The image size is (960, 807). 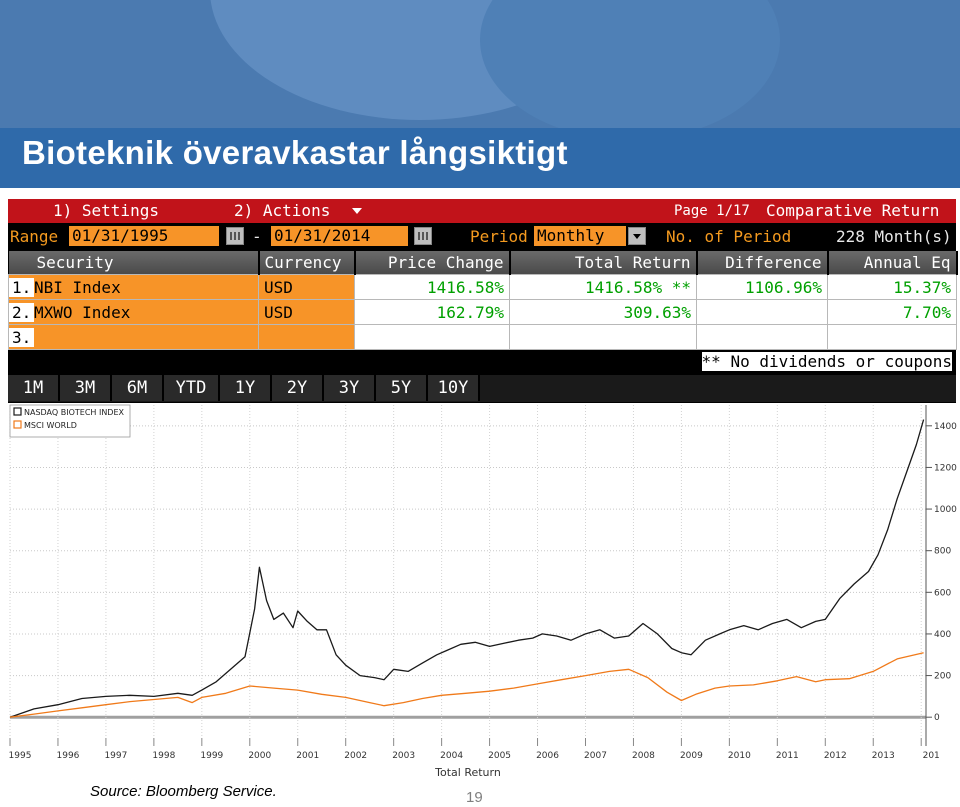 What do you see at coordinates (133, 287) in the screenshot?
I see `security-cell: 1. NBI Index` at bounding box center [133, 287].